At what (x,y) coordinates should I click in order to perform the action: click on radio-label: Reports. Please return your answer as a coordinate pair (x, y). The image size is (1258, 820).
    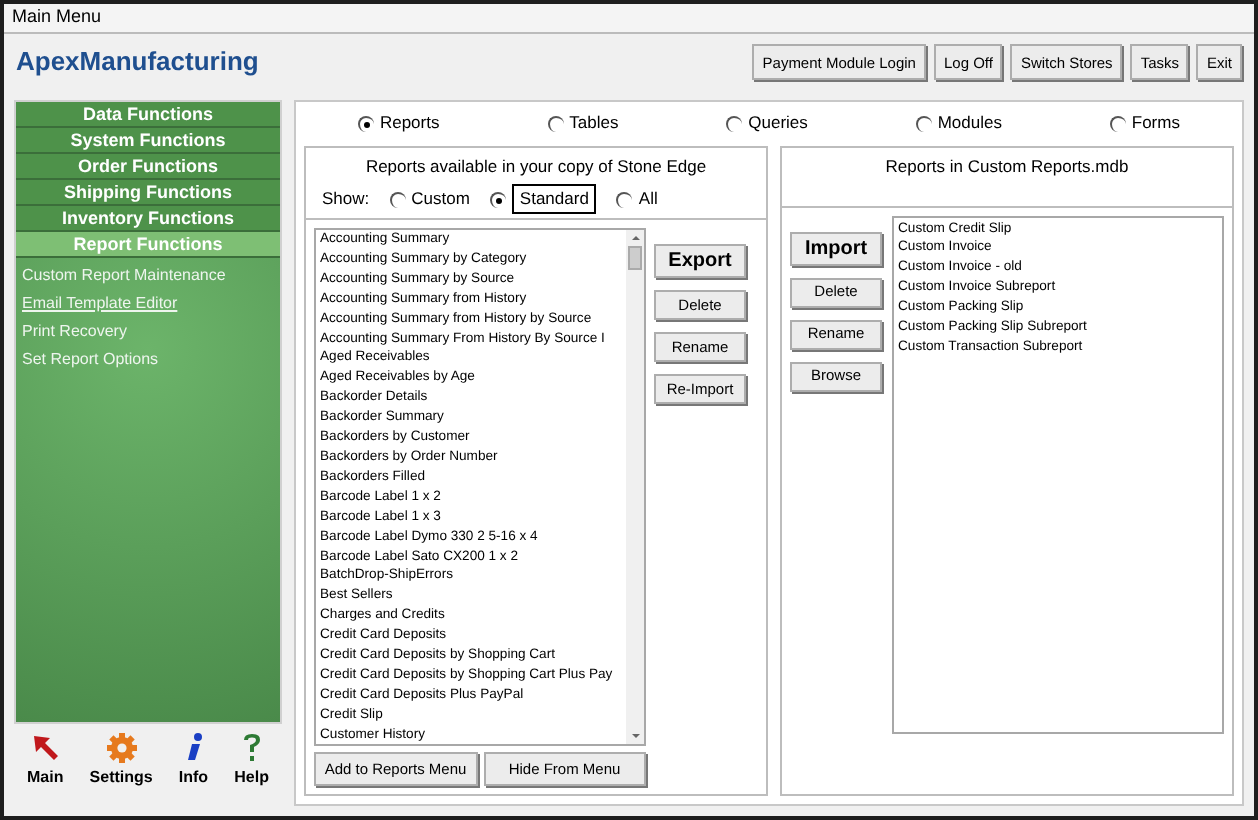
    Looking at the image, I should click on (409, 123).